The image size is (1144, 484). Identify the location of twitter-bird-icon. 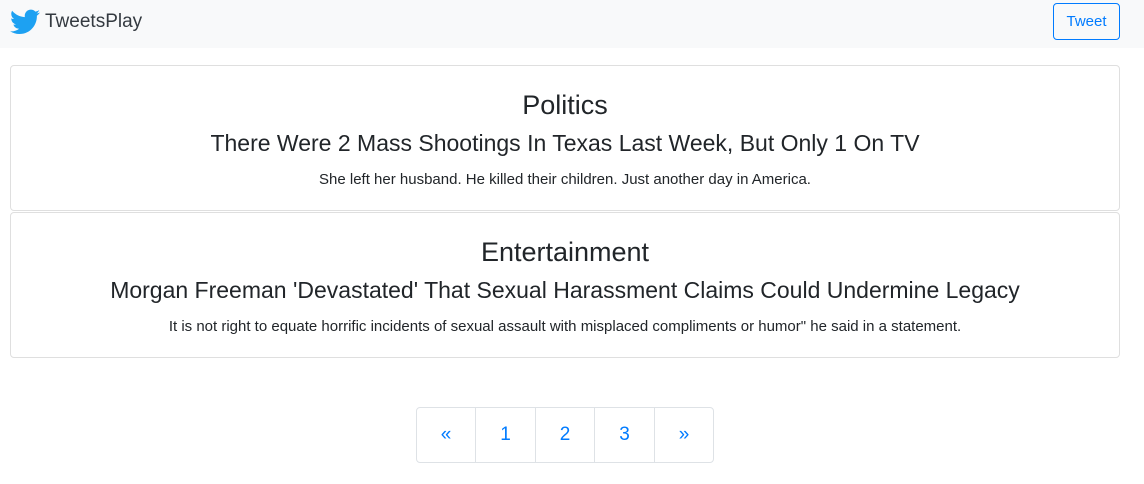
(25, 22).